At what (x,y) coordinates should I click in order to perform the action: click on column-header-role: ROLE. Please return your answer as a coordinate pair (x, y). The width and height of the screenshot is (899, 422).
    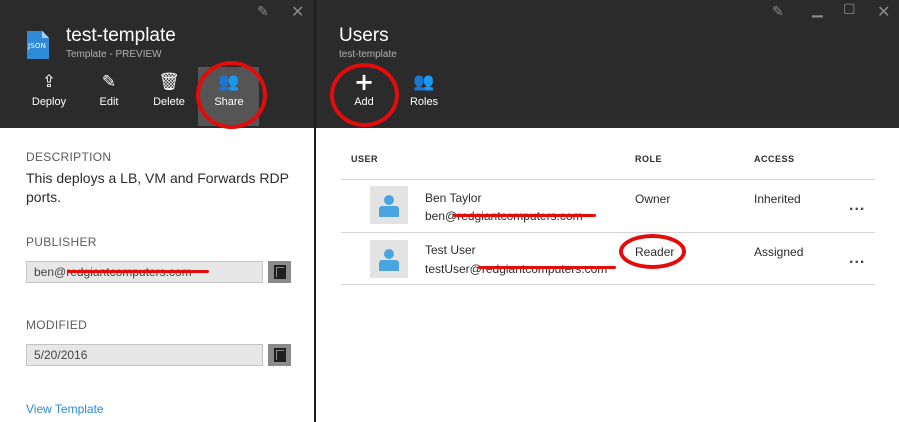
    Looking at the image, I should click on (648, 159).